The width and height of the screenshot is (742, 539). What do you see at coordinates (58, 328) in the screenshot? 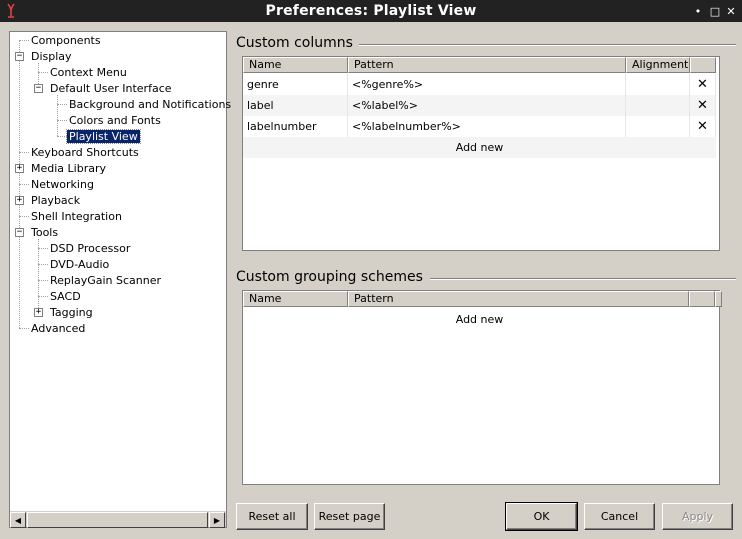
I see `tree-item-advanced: Advanced` at bounding box center [58, 328].